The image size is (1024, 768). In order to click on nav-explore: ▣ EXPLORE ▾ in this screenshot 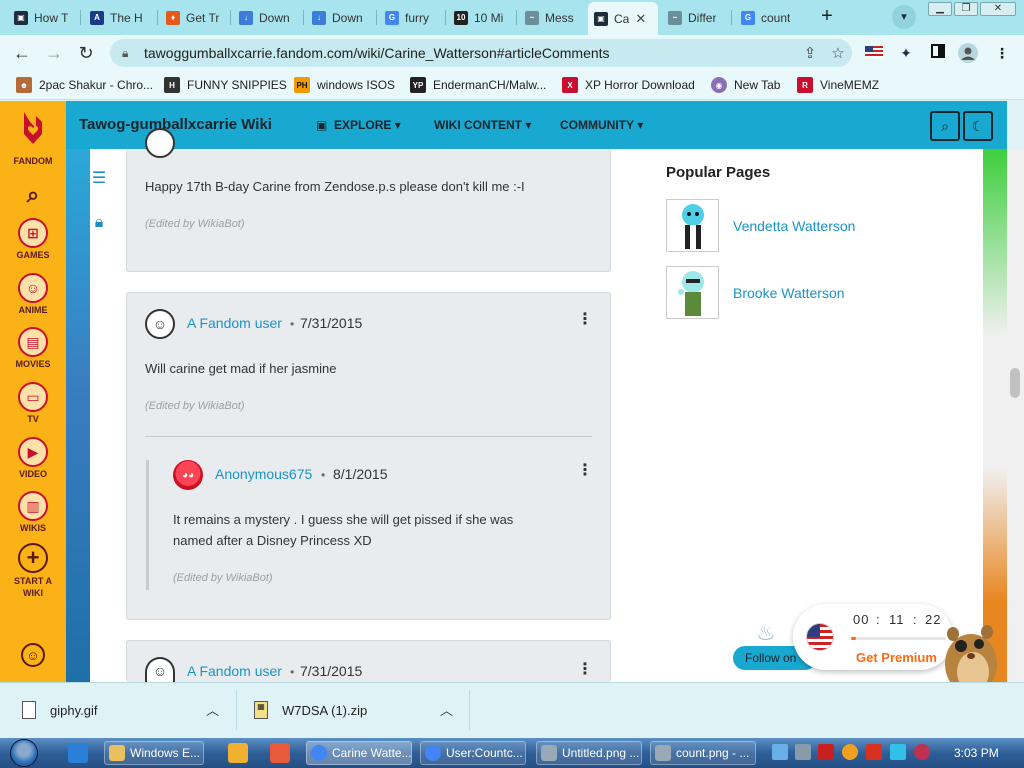, I will do `click(358, 125)`.